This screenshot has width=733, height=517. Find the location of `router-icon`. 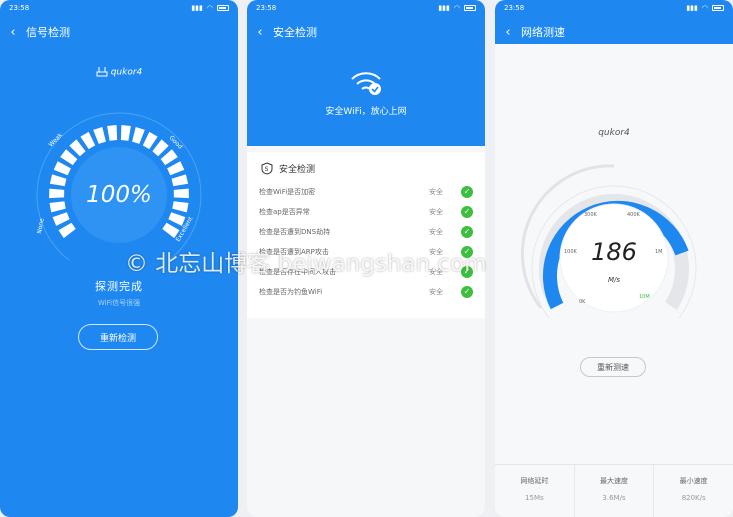

router-icon is located at coordinates (102, 72).